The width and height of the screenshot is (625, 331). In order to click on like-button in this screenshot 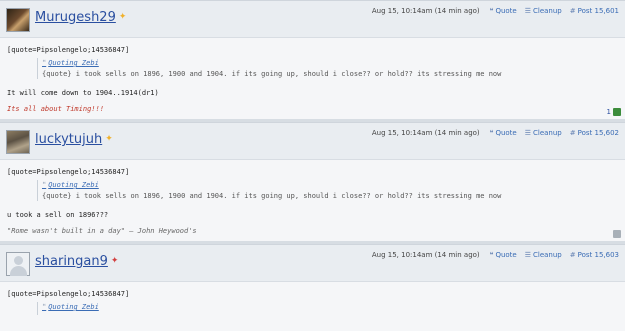, I will do `click(616, 234)`.